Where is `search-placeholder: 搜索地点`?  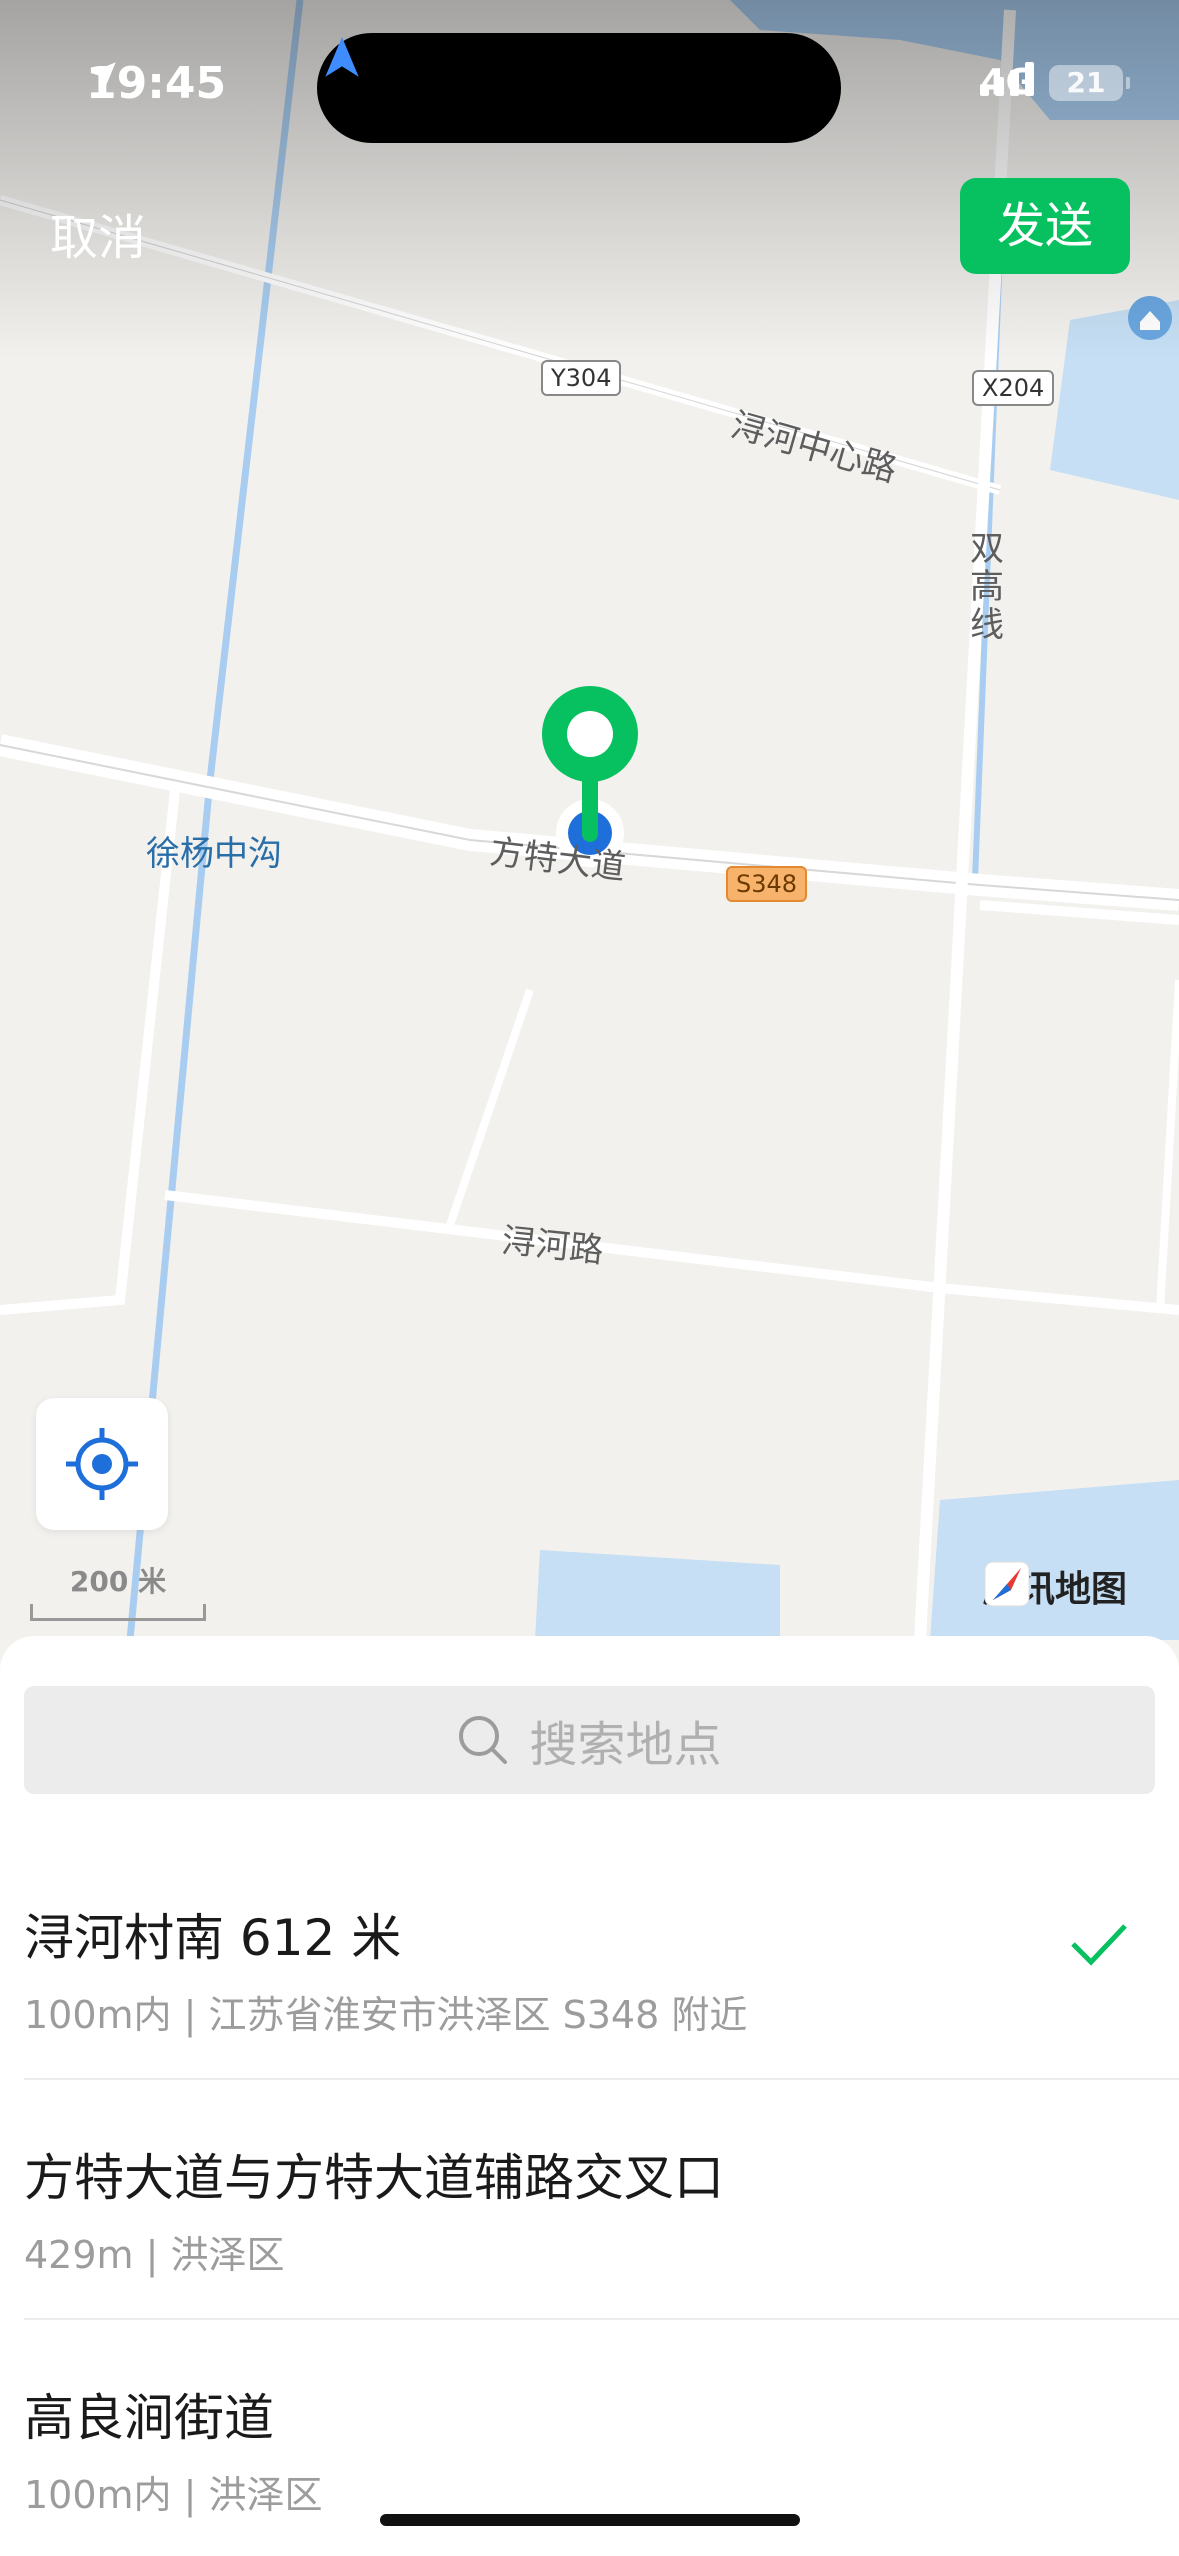 search-placeholder: 搜索地点 is located at coordinates (625, 1745).